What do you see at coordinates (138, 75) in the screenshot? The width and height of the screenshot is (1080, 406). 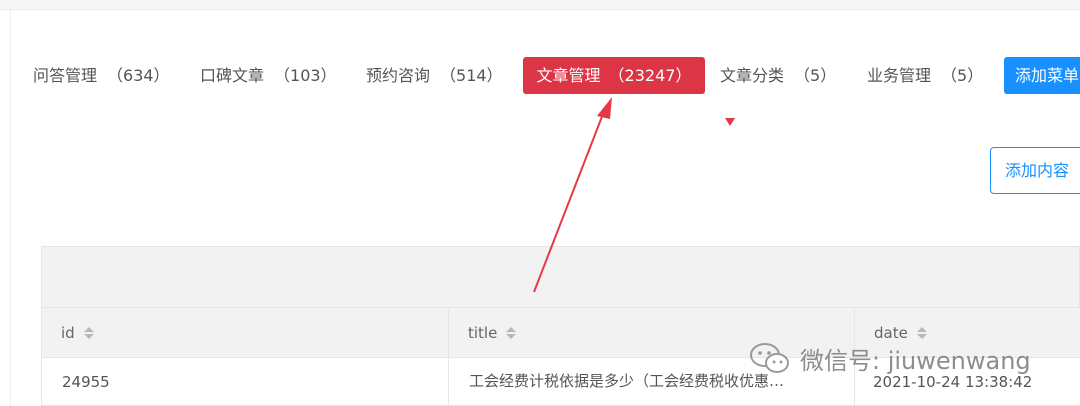 I see `tab-count: （634）` at bounding box center [138, 75].